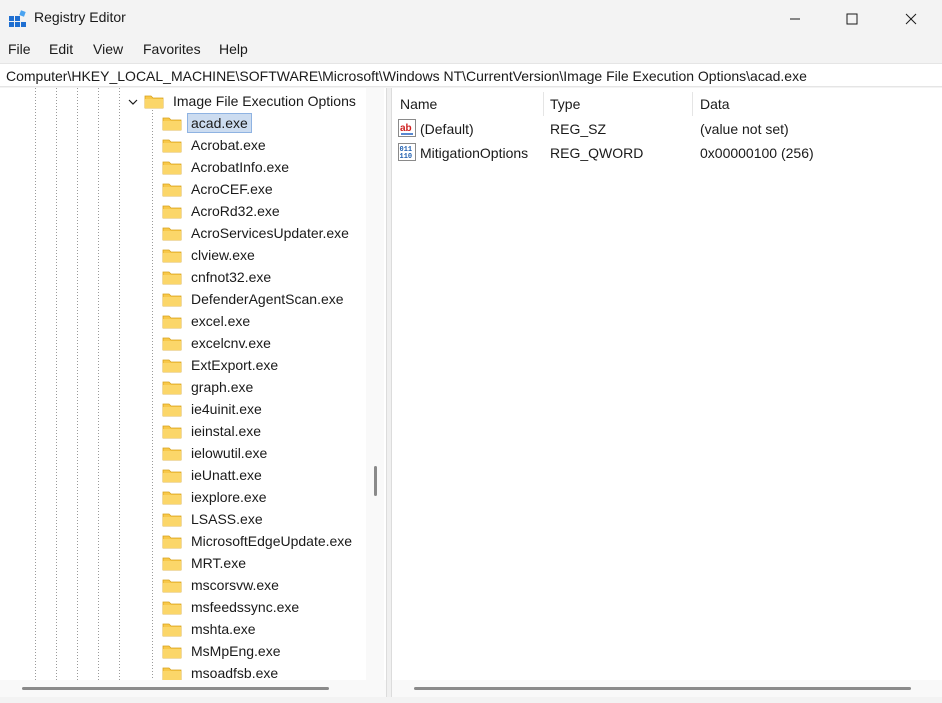 This screenshot has width=942, height=703. What do you see at coordinates (133, 102) in the screenshot?
I see `chevron-down-icon` at bounding box center [133, 102].